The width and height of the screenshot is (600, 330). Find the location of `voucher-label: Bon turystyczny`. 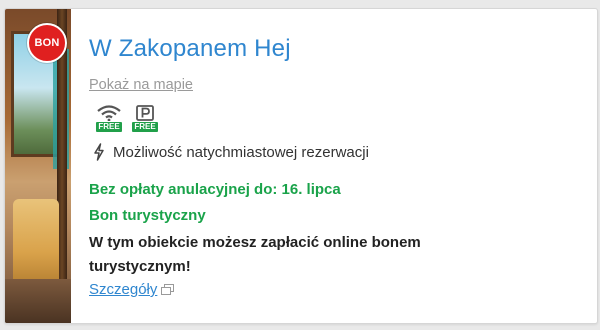

voucher-label: Bon turystyczny is located at coordinates (147, 215).